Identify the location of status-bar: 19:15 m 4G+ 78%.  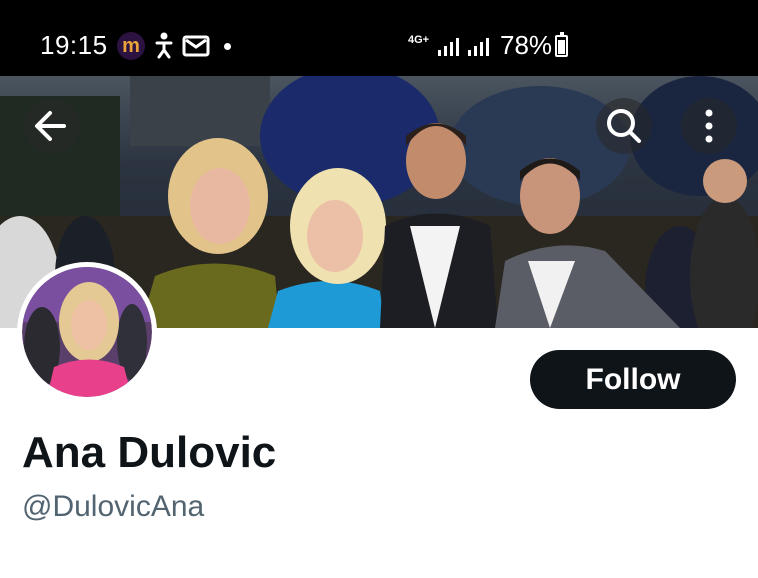
(379, 38).